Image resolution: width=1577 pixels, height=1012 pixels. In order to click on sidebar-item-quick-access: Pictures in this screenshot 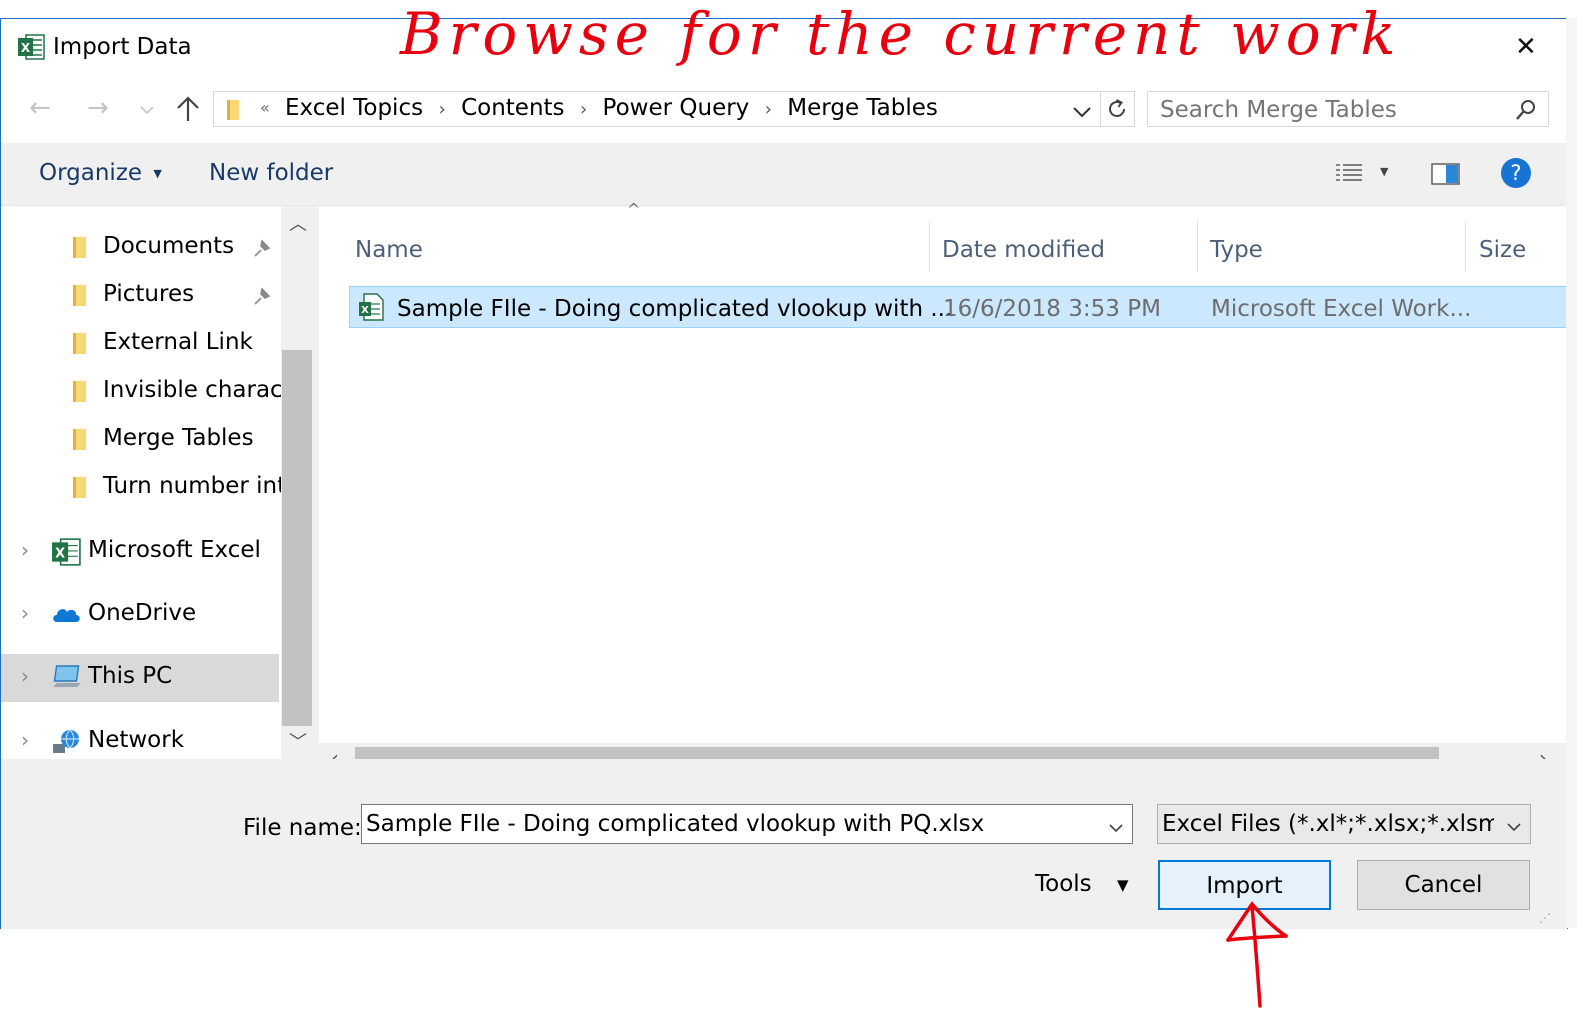, I will do `click(140, 295)`.